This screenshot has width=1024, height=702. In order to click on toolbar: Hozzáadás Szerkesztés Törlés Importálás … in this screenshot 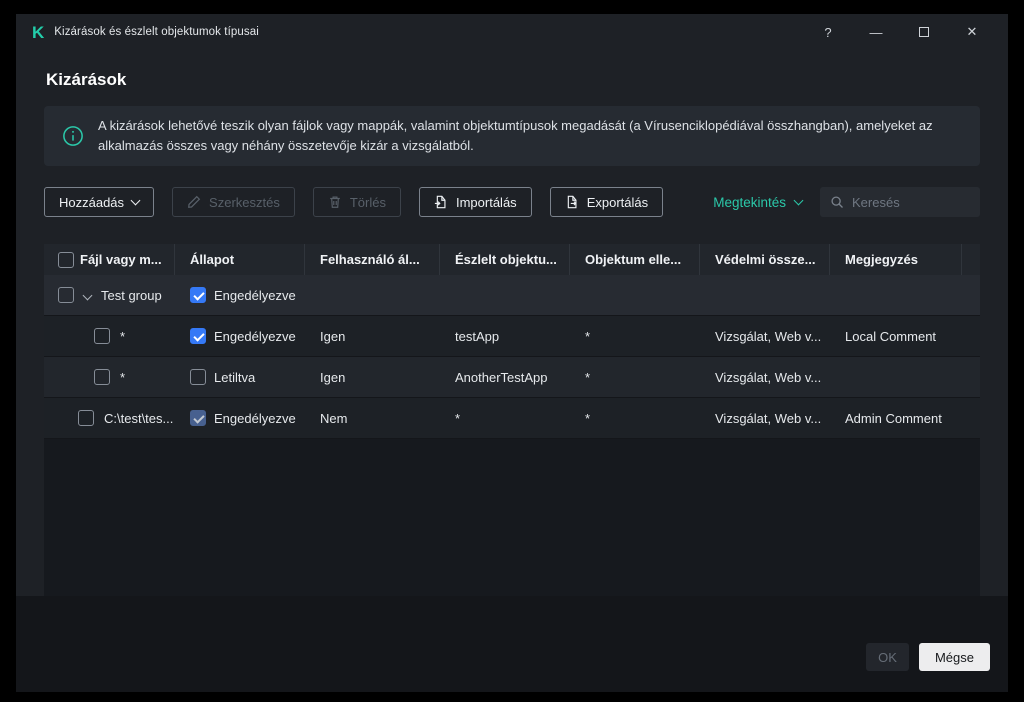, I will do `click(512, 202)`.